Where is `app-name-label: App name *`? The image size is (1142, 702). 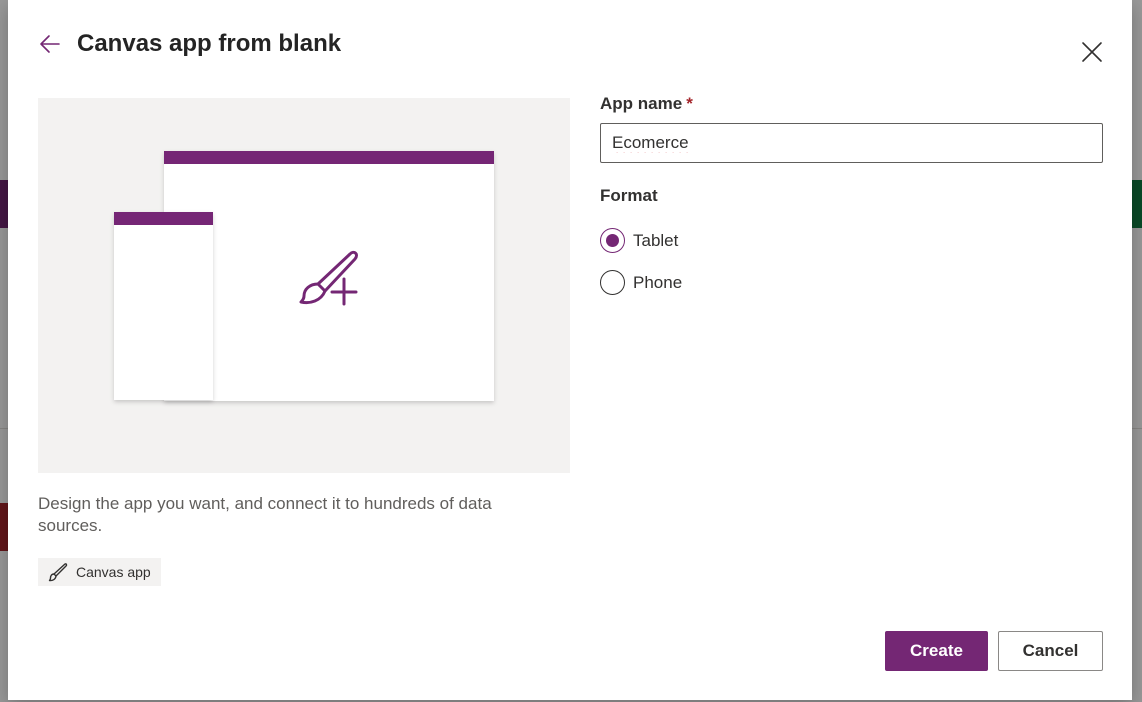
app-name-label: App name * is located at coordinates (646, 104).